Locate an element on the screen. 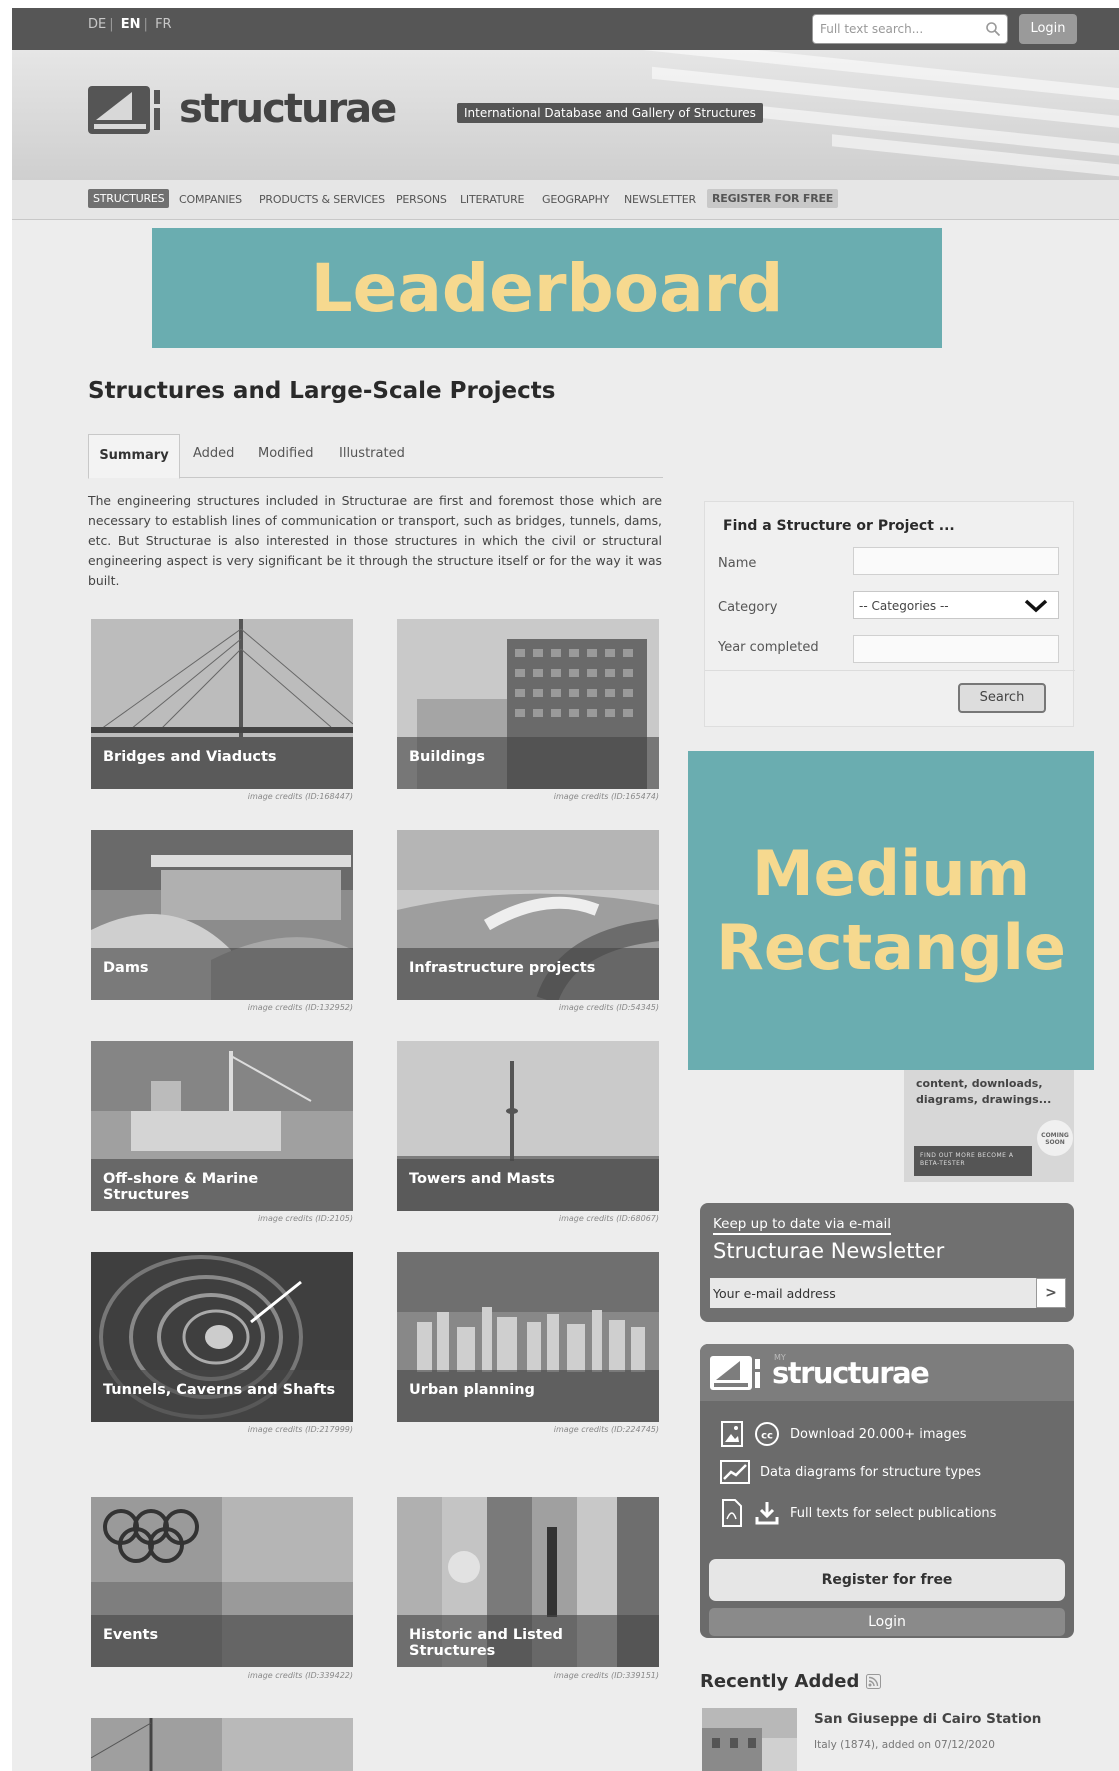 This screenshot has height=1771, width=1119. feature-download-images: cc Download 20.000+ images is located at coordinates (843, 1434).